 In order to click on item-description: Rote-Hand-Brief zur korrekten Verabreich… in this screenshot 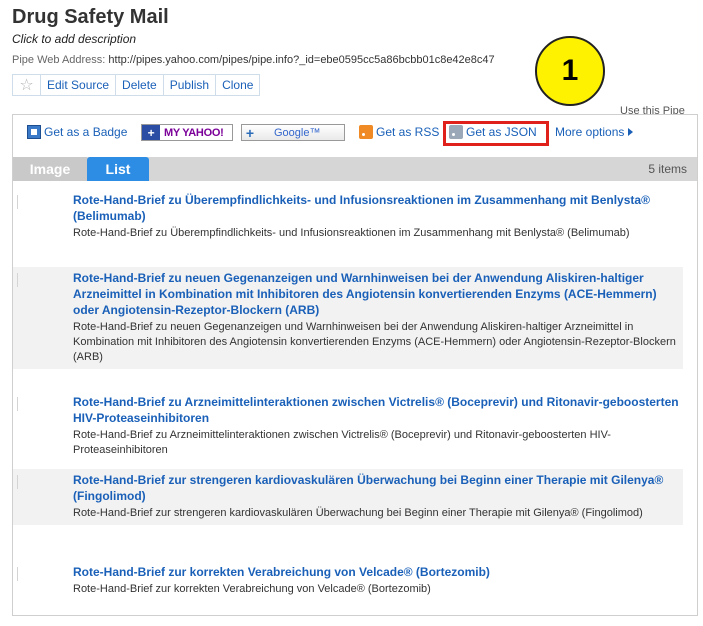, I will do `click(252, 589)`.